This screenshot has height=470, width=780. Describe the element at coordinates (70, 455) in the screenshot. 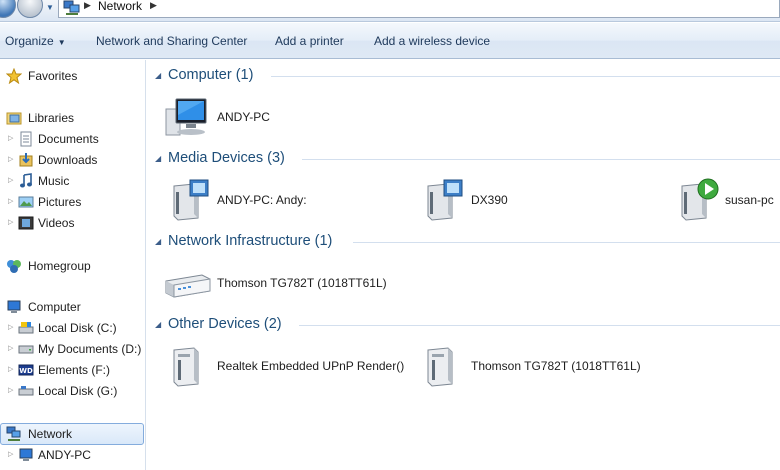

I see `nav-network-andy-pc: ▷ ANDY-PC` at that location.